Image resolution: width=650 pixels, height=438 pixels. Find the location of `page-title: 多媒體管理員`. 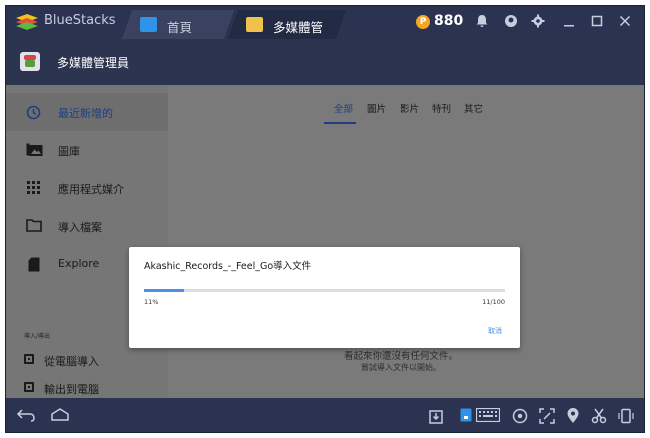

page-title: 多媒體管理員 is located at coordinates (93, 63).